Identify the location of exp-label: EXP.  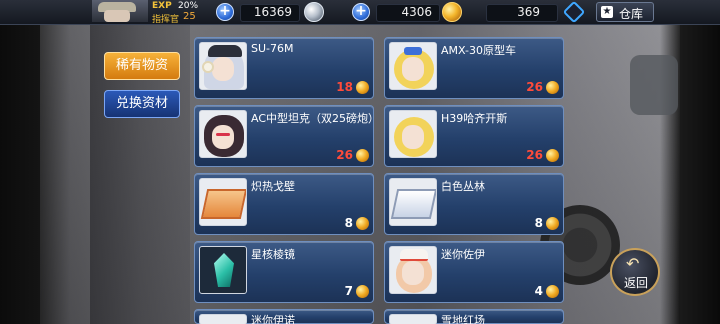
(162, 6).